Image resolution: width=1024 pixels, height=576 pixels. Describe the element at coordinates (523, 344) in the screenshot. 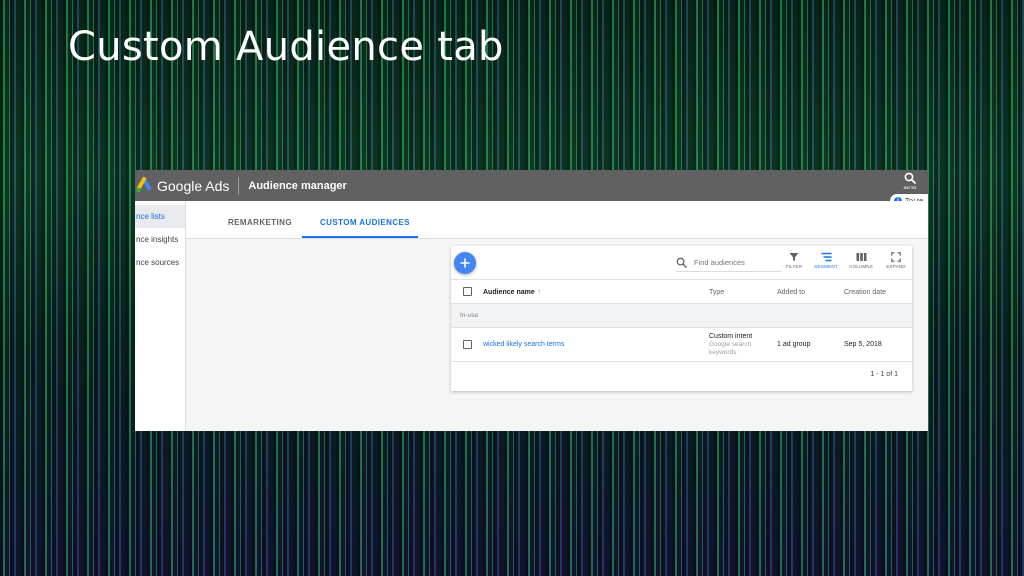

I see `audience-name-link: wicked likely search terms` at that location.